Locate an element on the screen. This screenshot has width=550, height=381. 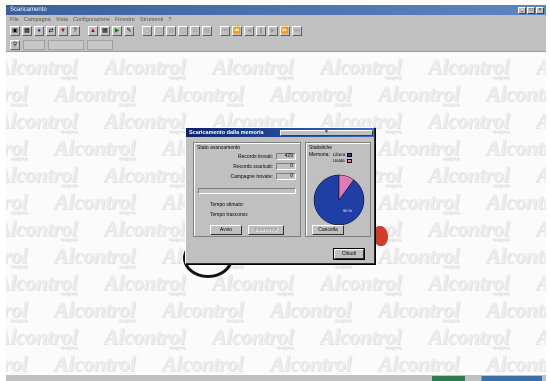
campaigns-found-value: 0 is located at coordinates (286, 176).